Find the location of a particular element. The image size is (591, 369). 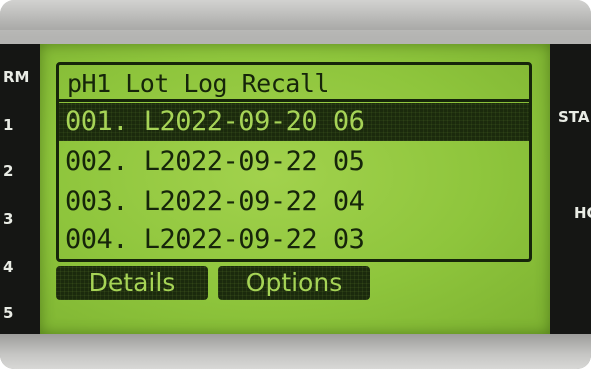

device-bezel-bottom is located at coordinates (295, 351).